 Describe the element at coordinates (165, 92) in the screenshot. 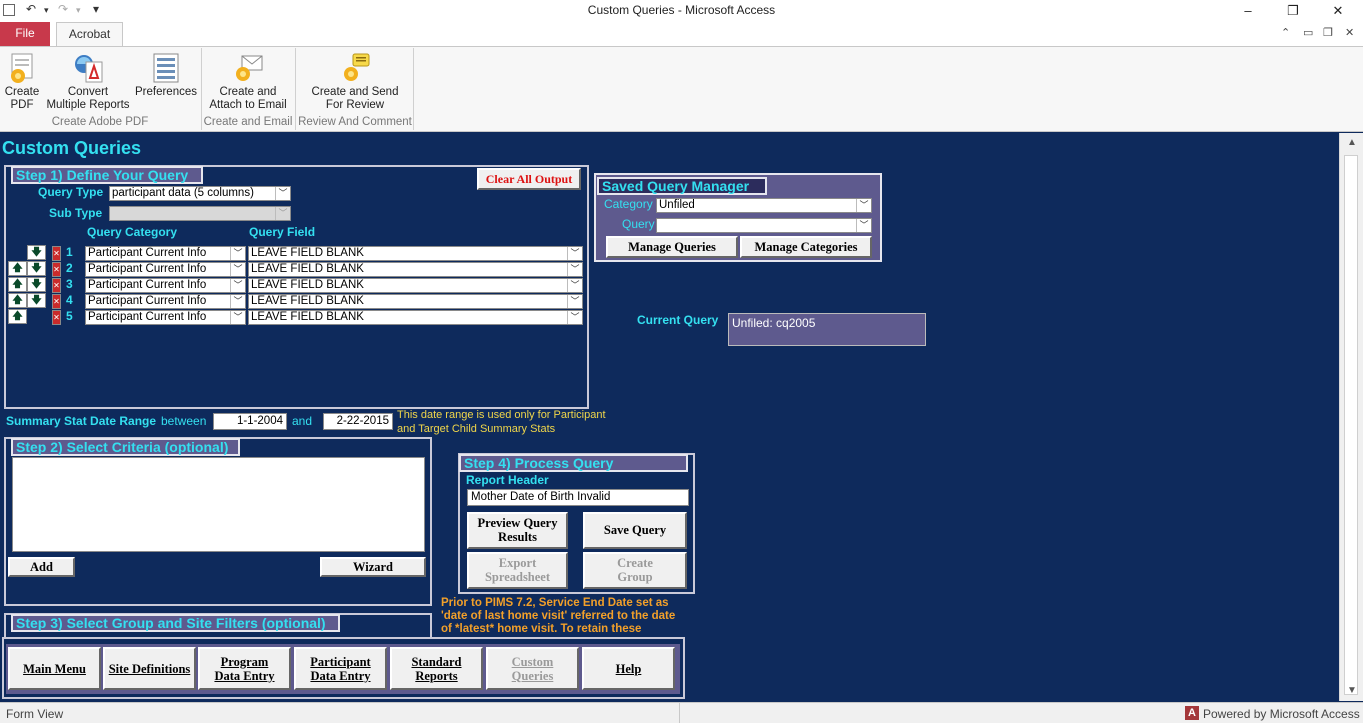

I see `preferences-label: Preferences` at that location.